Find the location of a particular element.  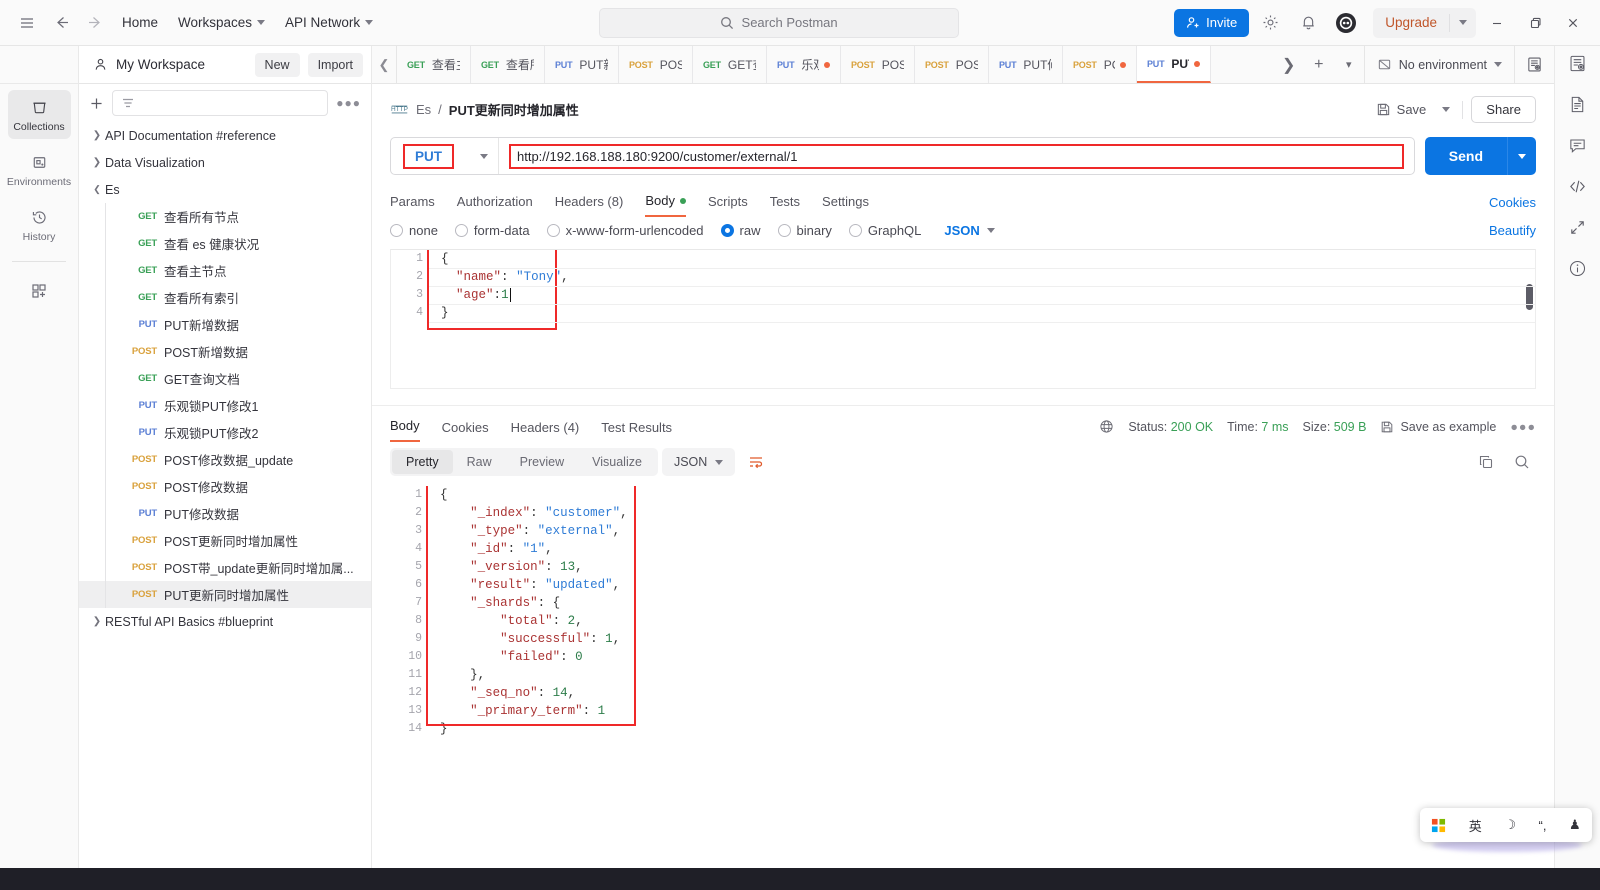

close-button is located at coordinates (1573, 23).